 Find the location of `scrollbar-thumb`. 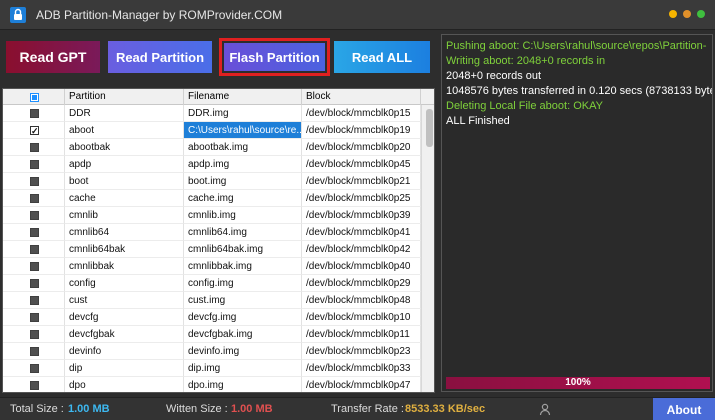

scrollbar-thumb is located at coordinates (429, 128).